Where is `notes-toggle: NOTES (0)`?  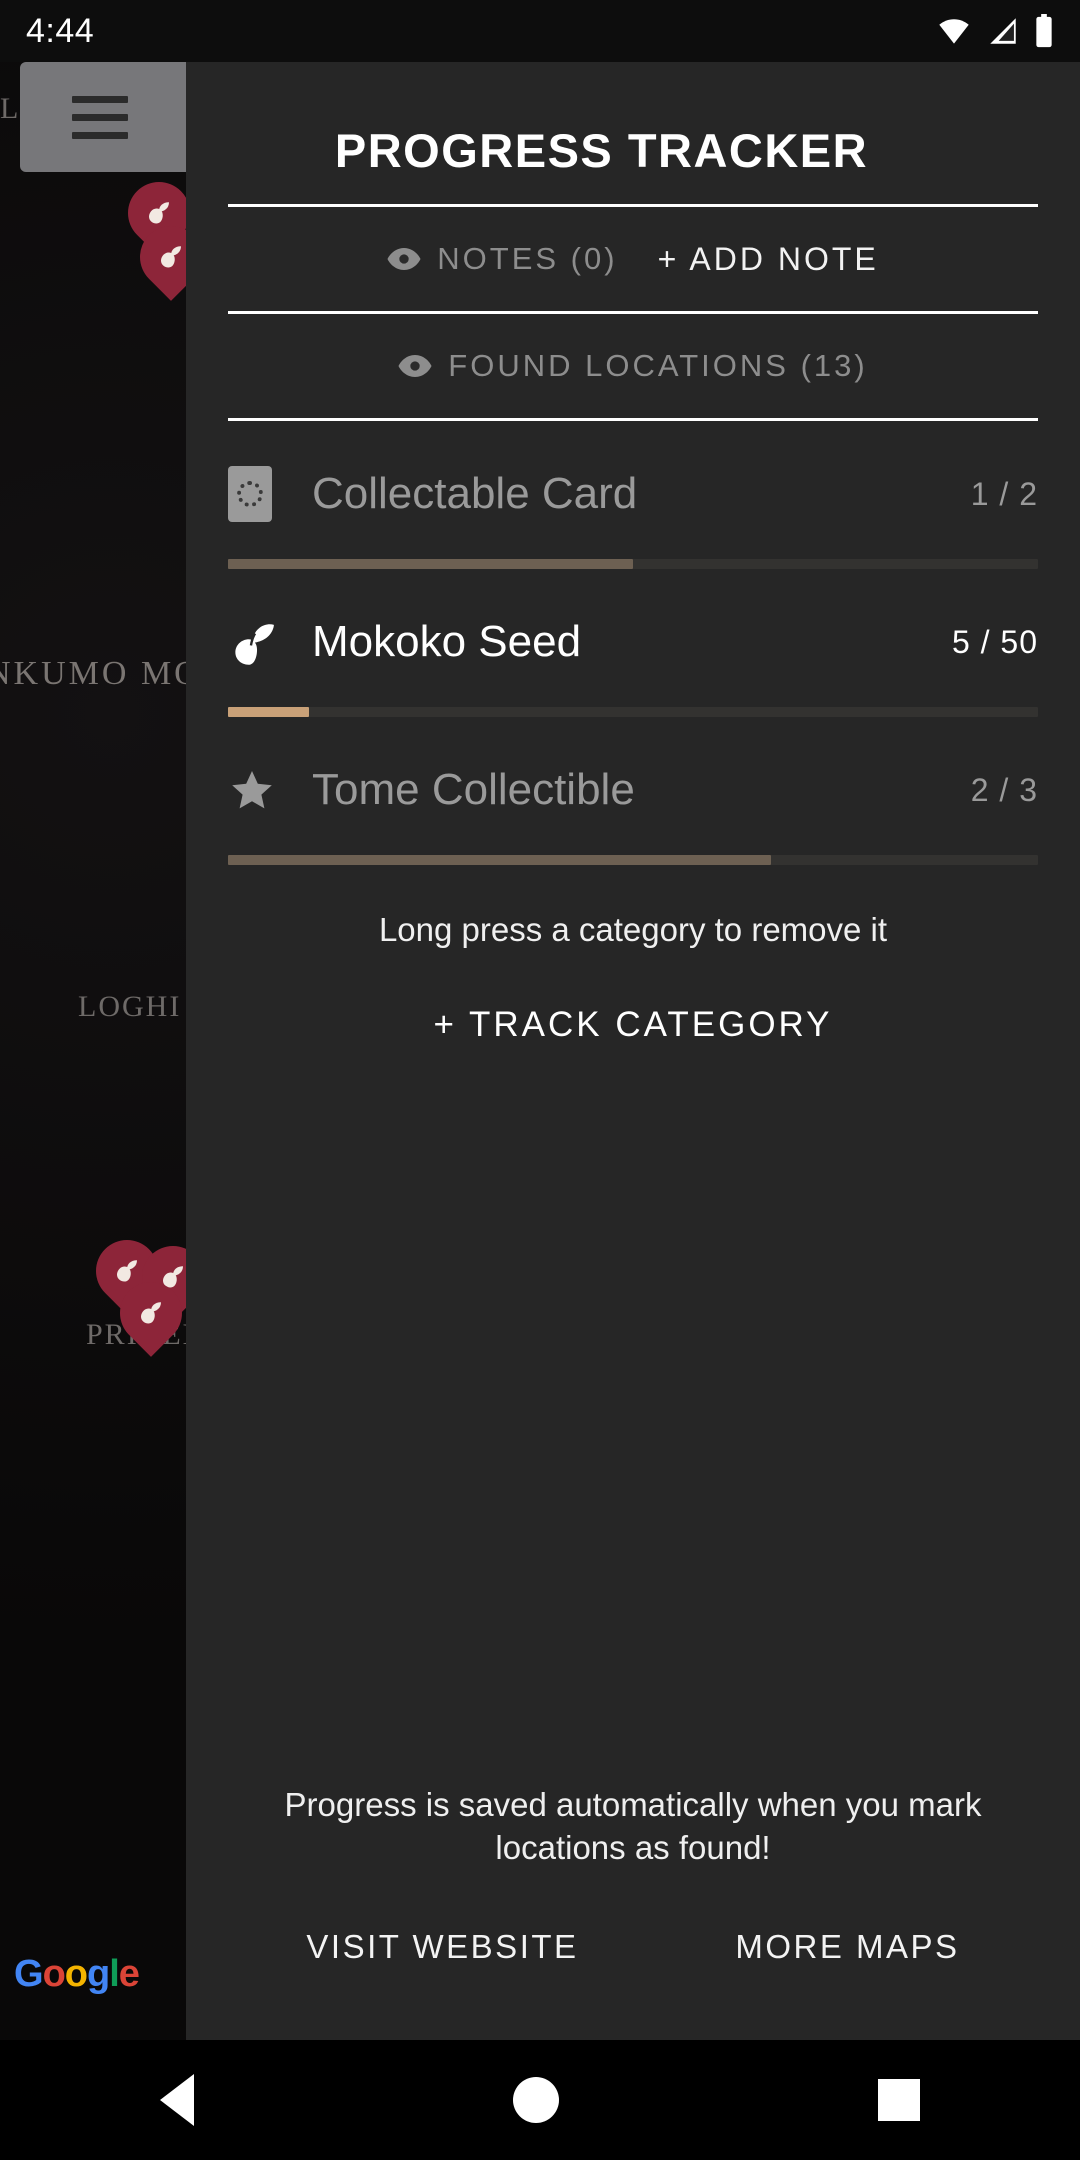
notes-toggle: NOTES (0) is located at coordinates (502, 259).